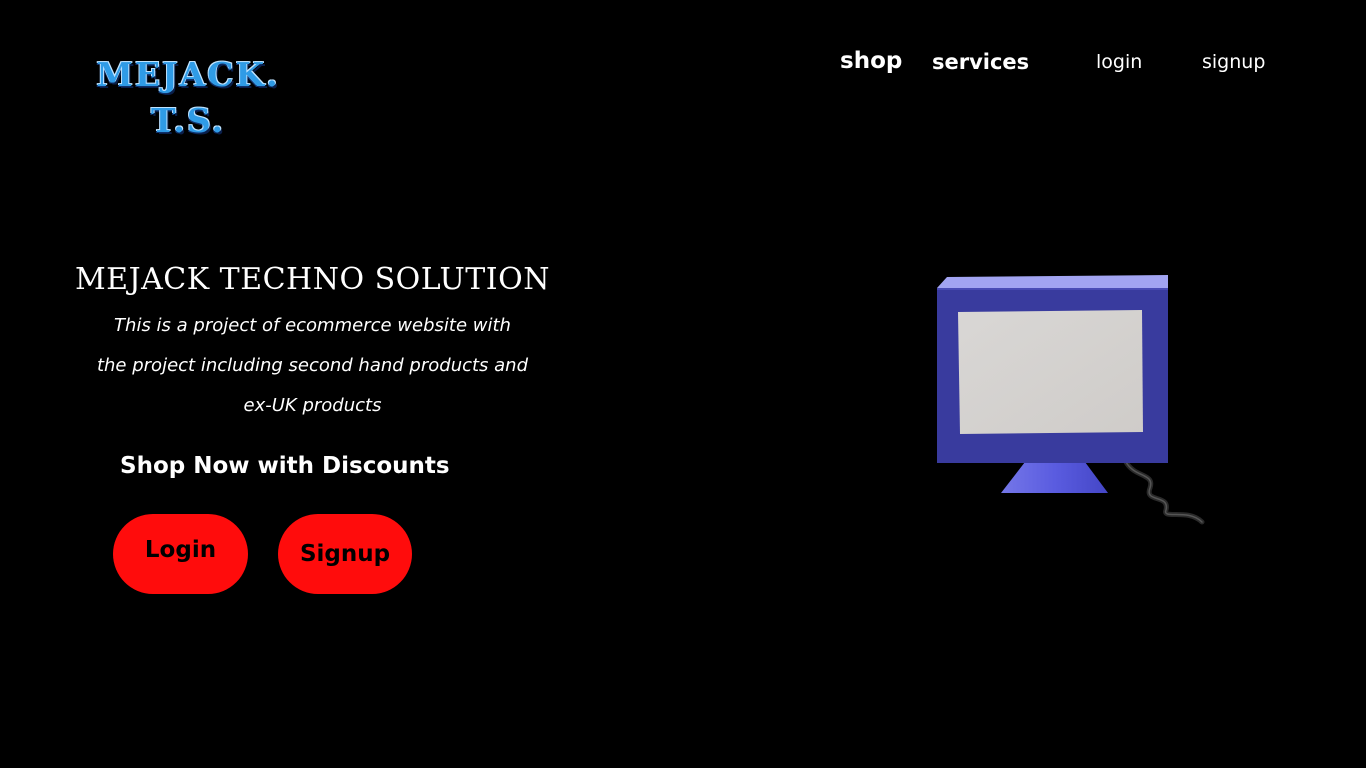 The height and width of the screenshot is (768, 1366). What do you see at coordinates (1071, 400) in the screenshot?
I see `computer-monitor-icon` at bounding box center [1071, 400].